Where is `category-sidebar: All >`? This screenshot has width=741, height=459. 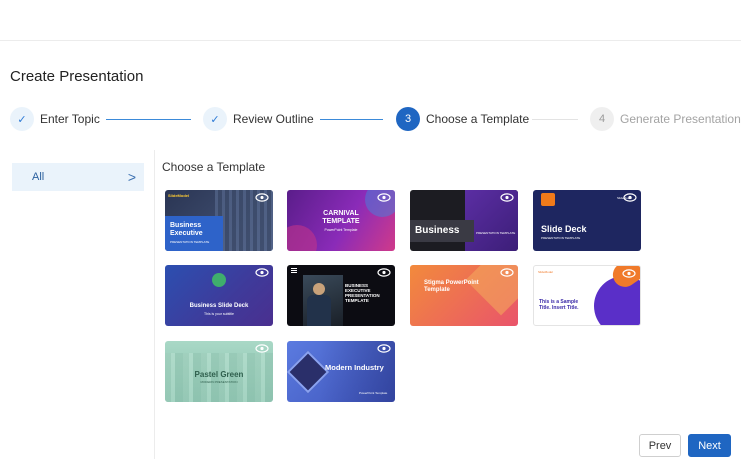 category-sidebar: All > is located at coordinates (77, 304).